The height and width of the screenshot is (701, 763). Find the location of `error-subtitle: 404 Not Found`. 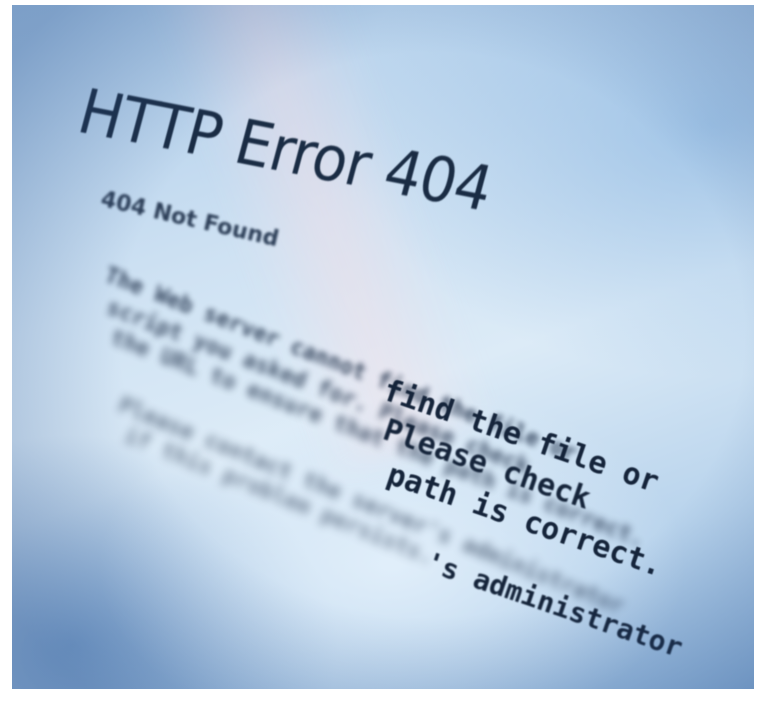

error-subtitle: 404 Not Found is located at coordinates (189, 220).